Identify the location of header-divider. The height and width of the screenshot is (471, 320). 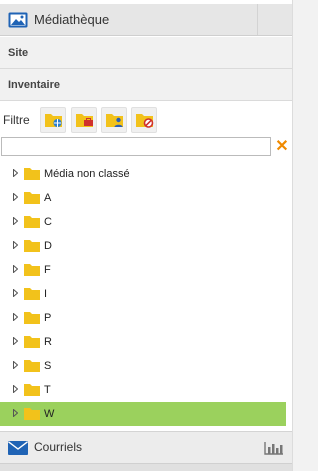
(257, 19).